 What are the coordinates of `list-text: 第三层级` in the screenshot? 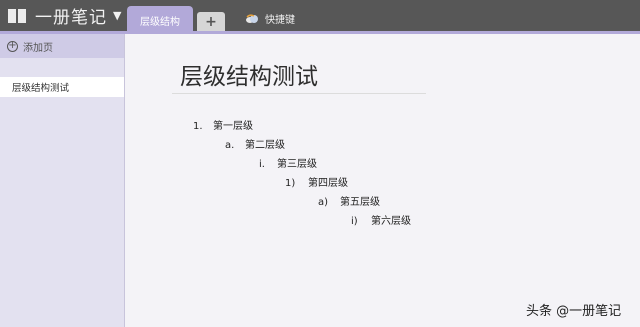 It's located at (297, 164).